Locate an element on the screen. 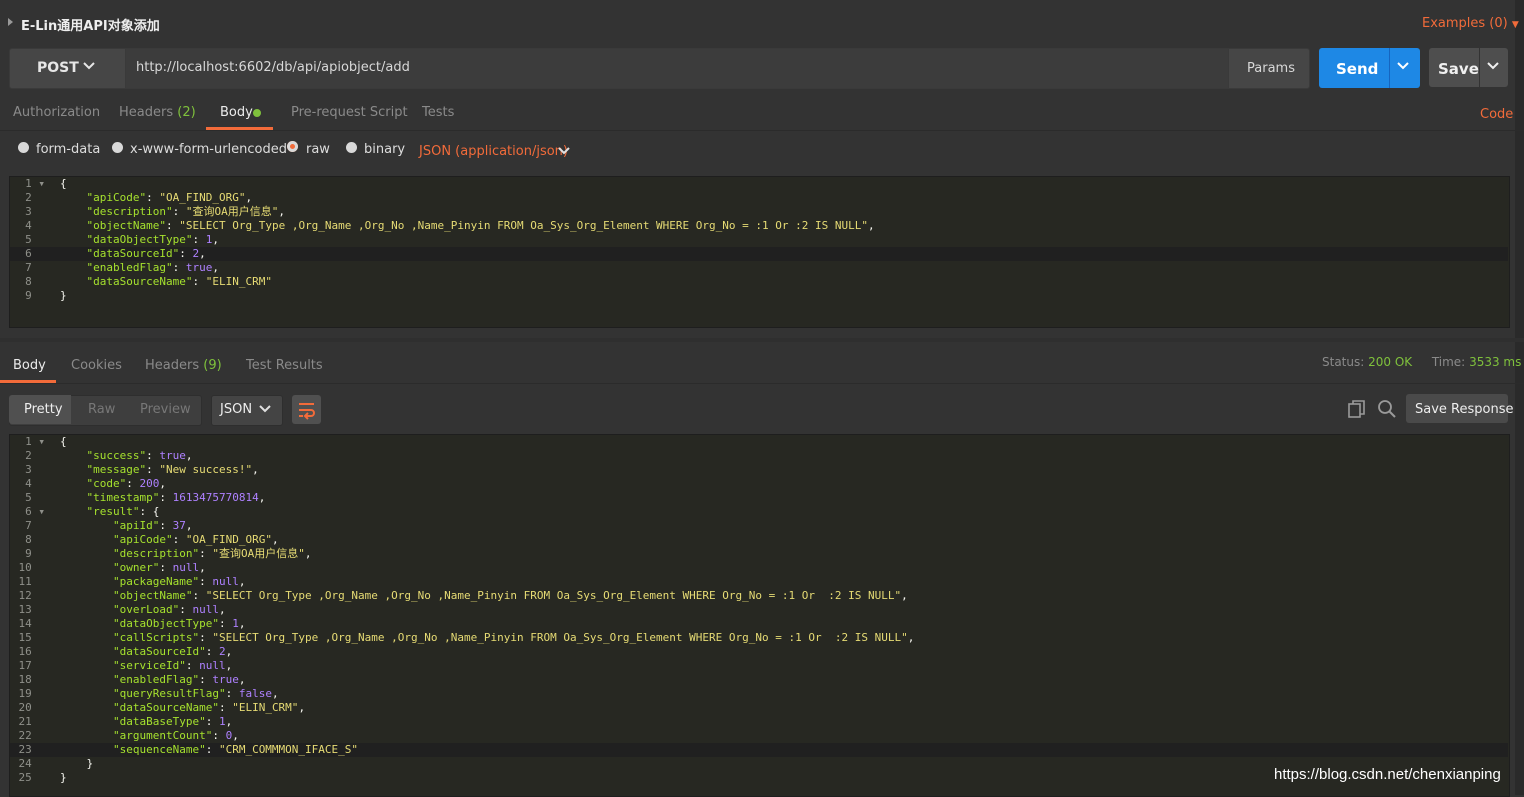 This screenshot has height=797, width=1524. line-number: 11 is located at coordinates (31, 581).